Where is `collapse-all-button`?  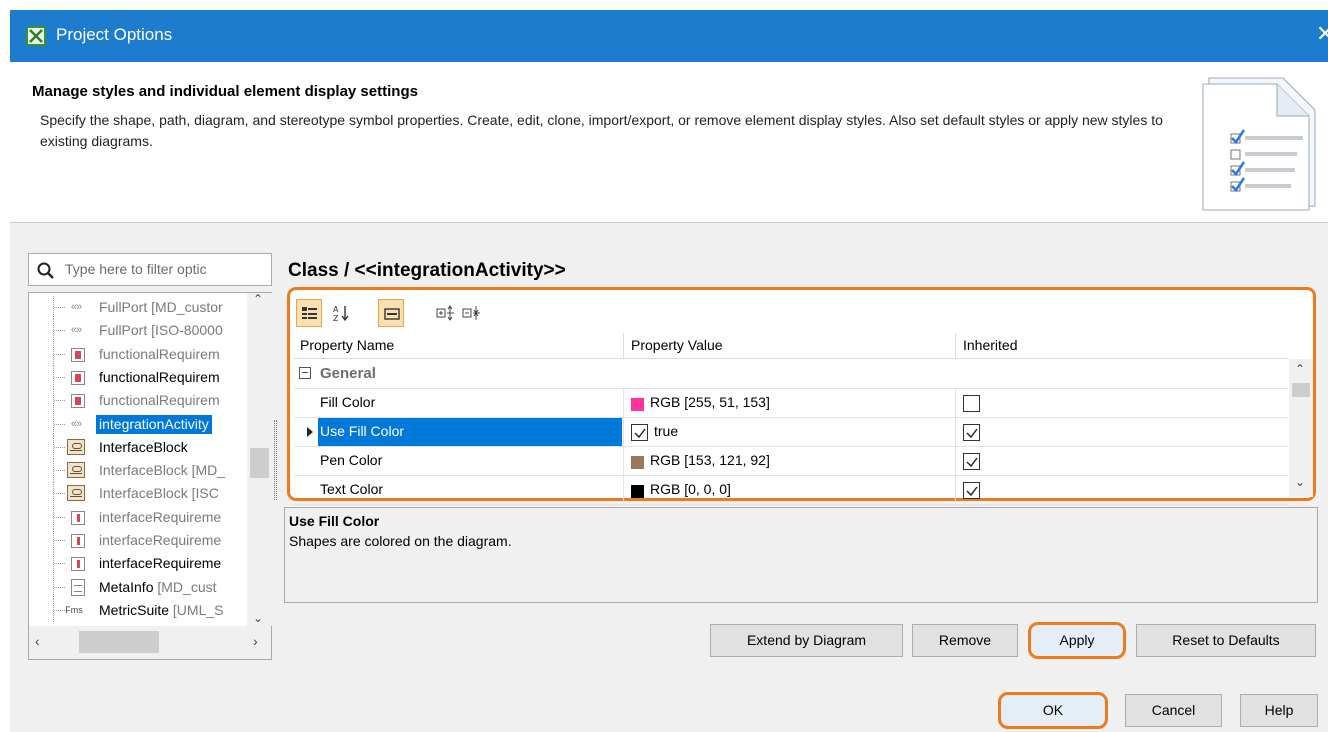 collapse-all-button is located at coordinates (471, 313).